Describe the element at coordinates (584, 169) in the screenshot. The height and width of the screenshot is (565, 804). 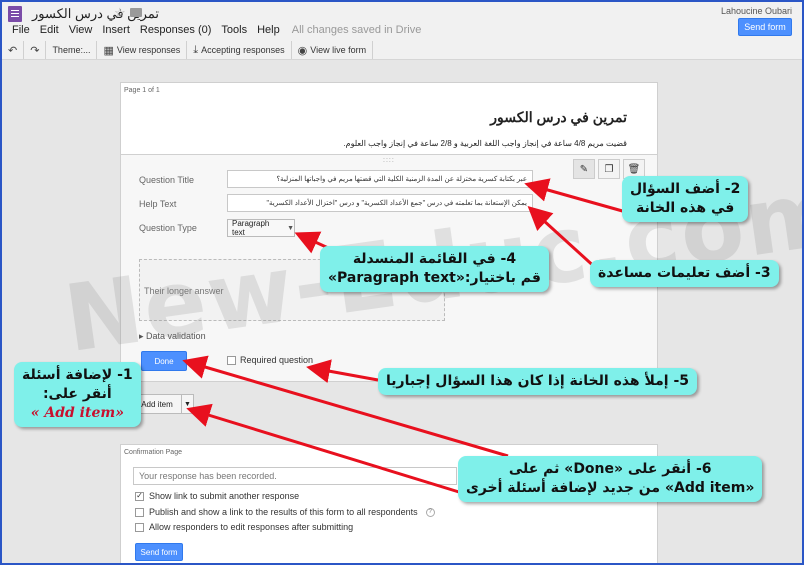
I see `edit-pencil-icon: ✎` at that location.